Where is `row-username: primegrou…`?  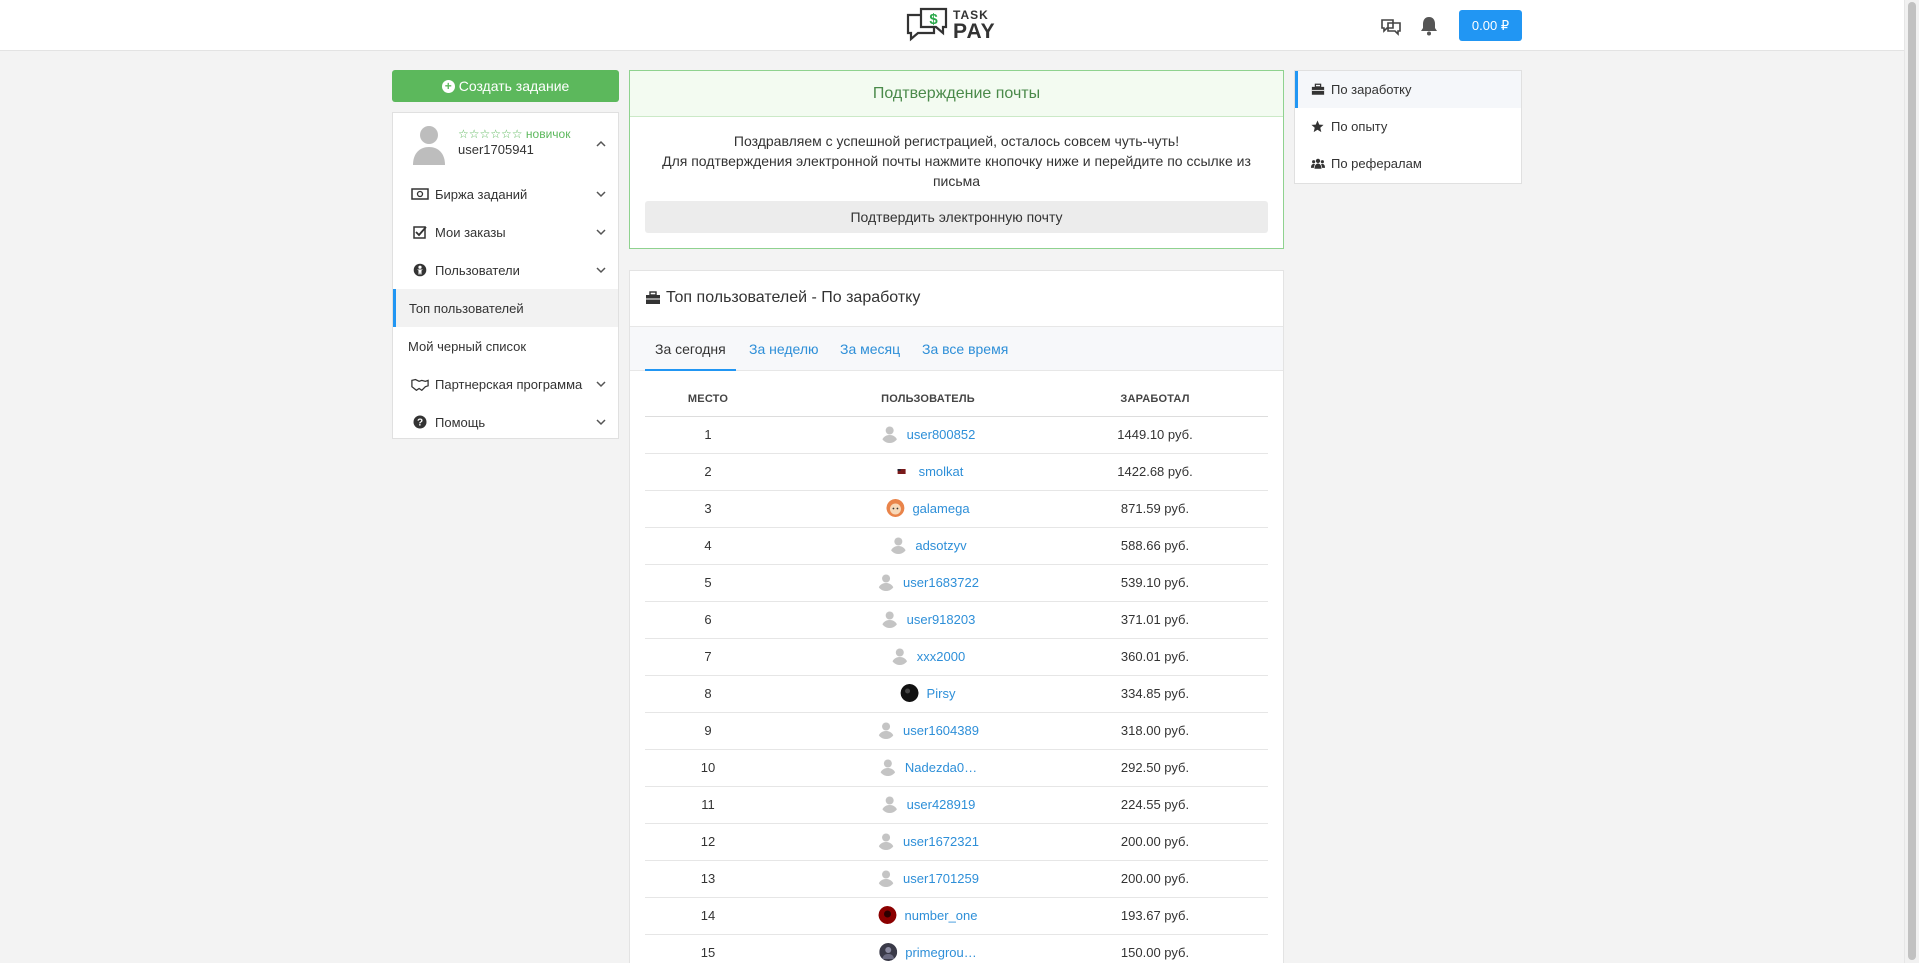 row-username: primegrou… is located at coordinates (941, 952).